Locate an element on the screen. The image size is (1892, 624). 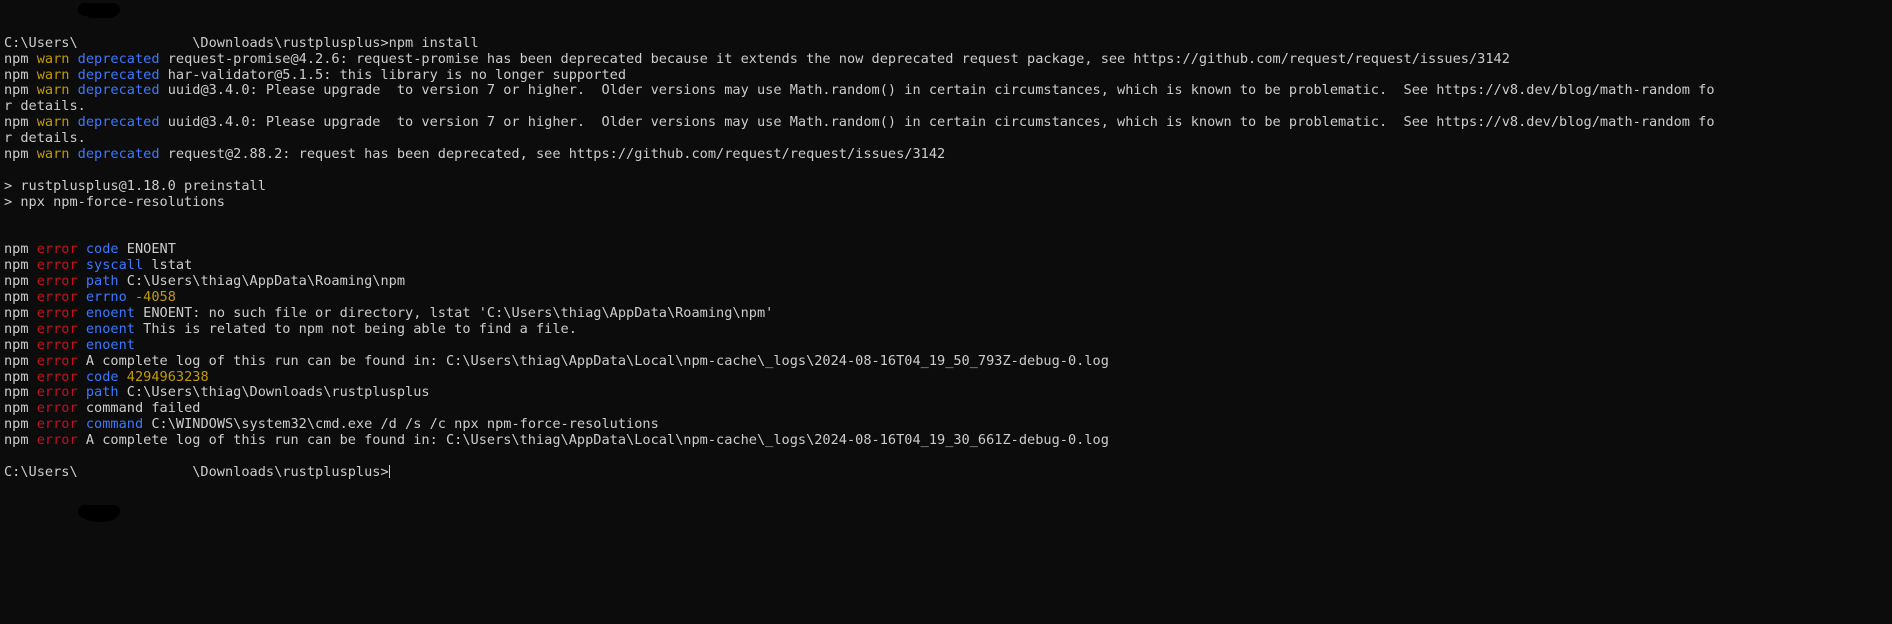
terminal-line-final-prompt: C:\Users\ \Downloads\rustplusplus> is located at coordinates (948, 472).